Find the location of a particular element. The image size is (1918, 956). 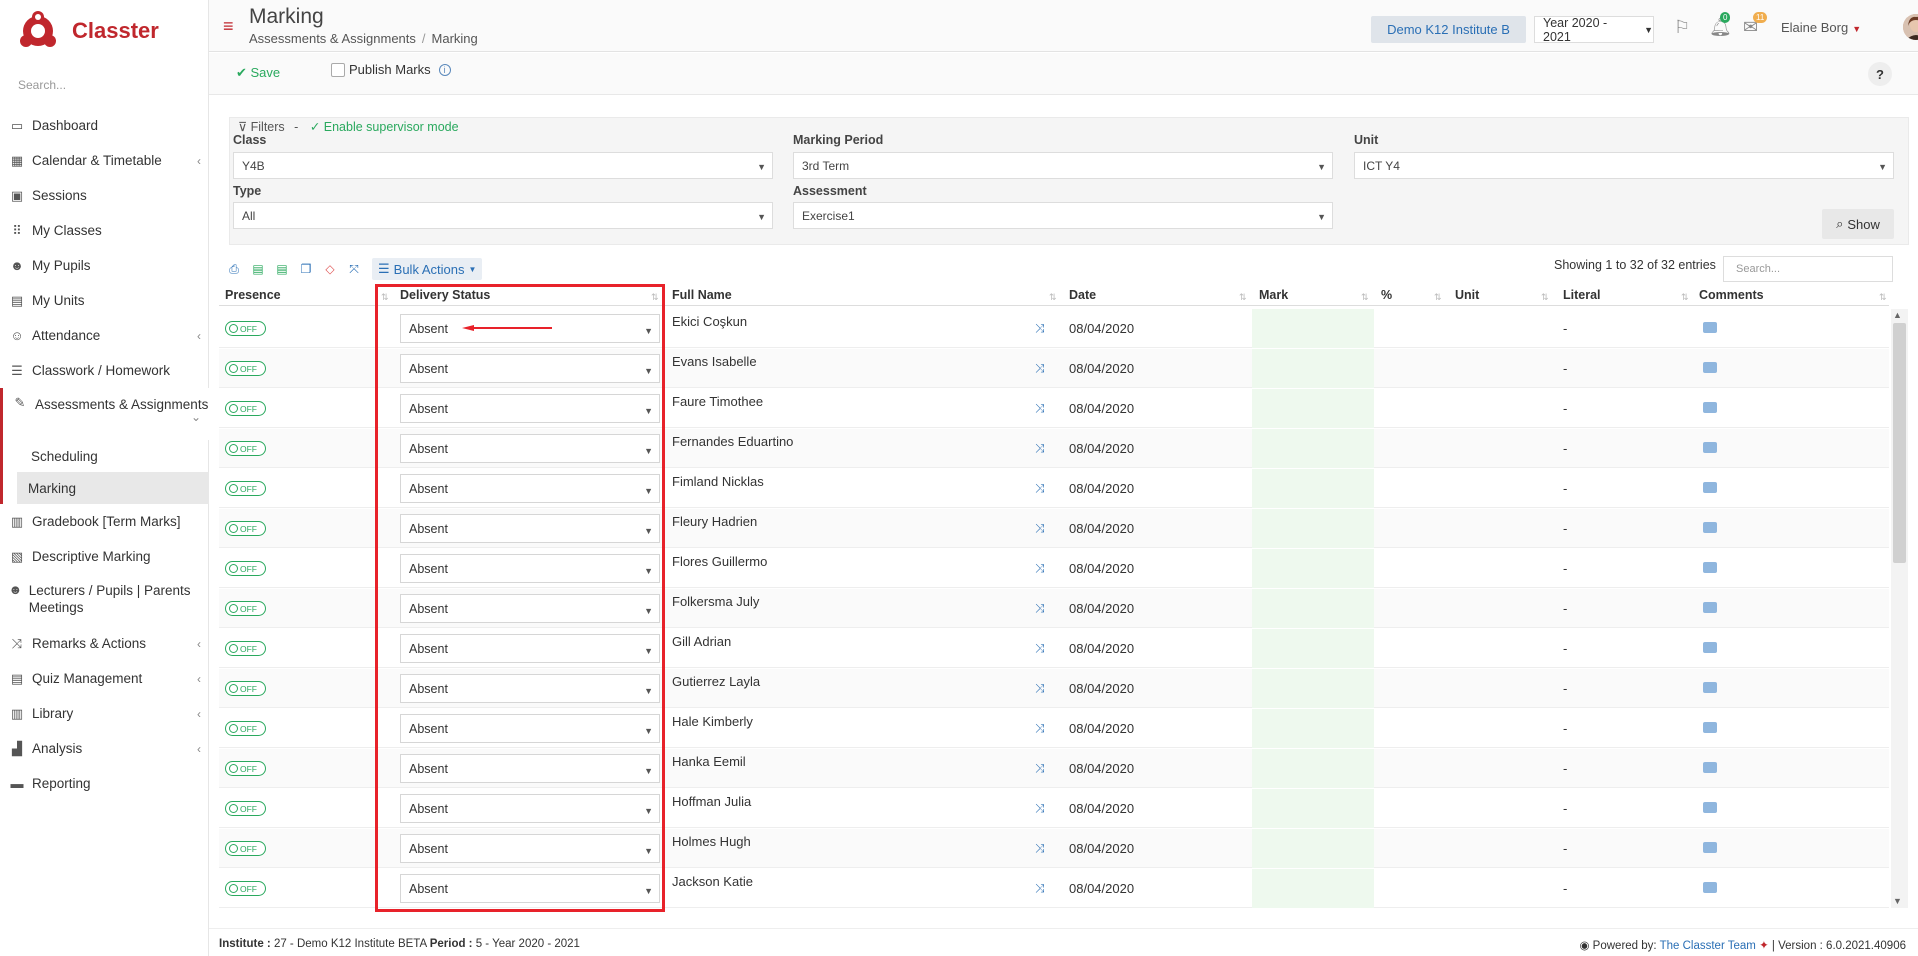

excel-export-icon: ▤ is located at coordinates (258, 269).